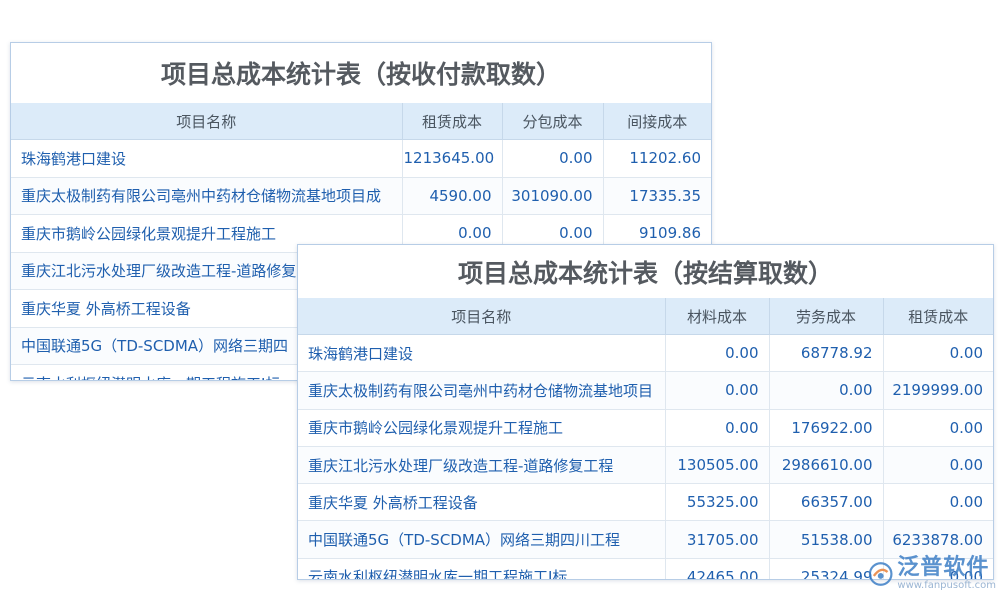  I want to click on column-header-indirect-cost: 间接成本, so click(657, 121).